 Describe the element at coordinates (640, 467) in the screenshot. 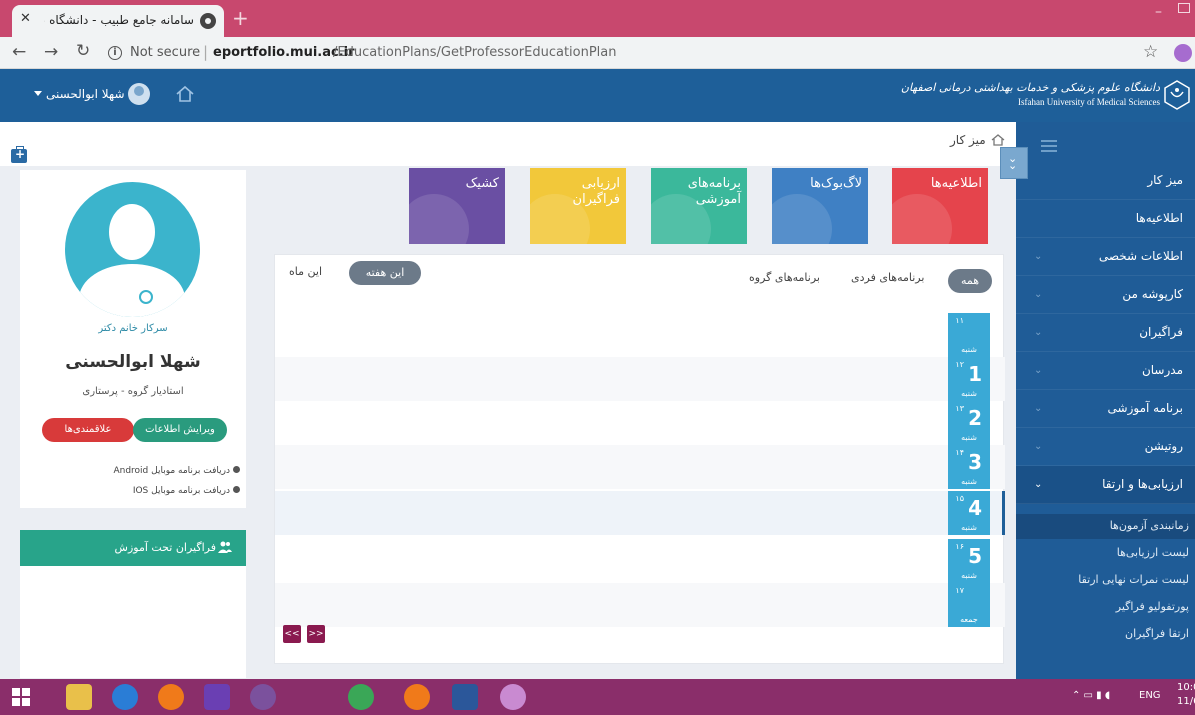

I see `calendar-day-row: ۱۴ 3 شنبه` at that location.